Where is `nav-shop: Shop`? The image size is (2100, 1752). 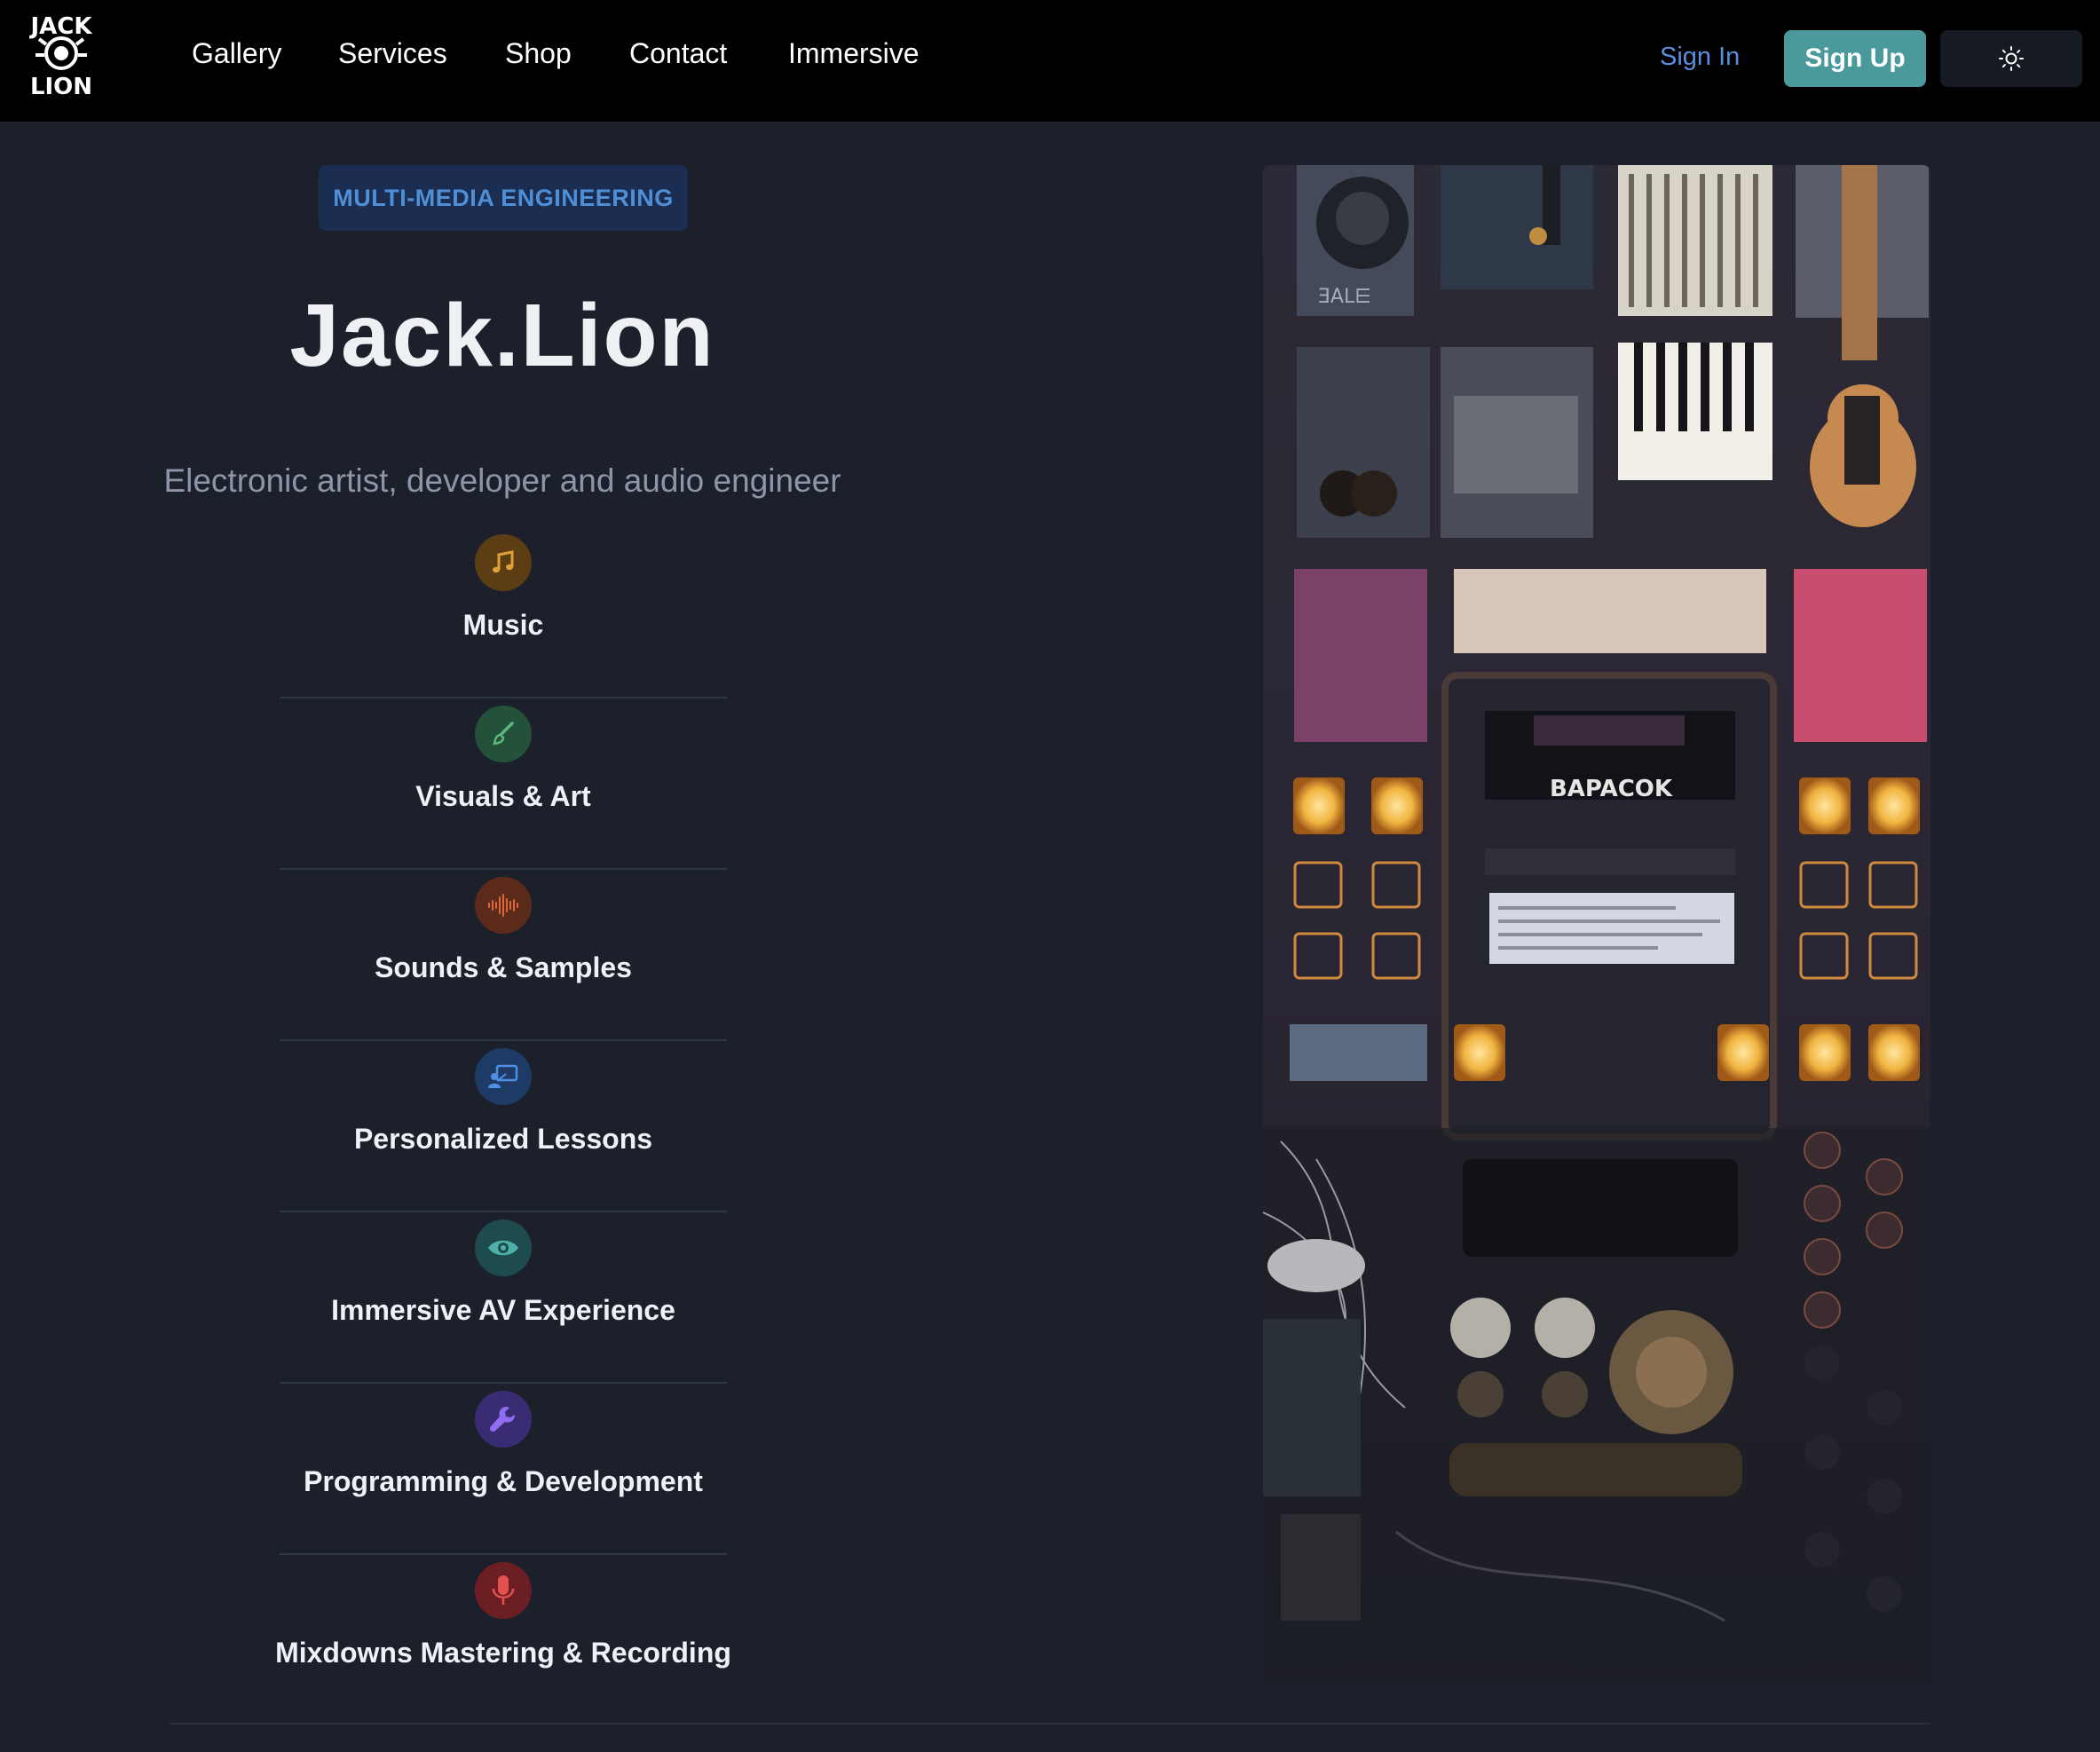 nav-shop: Shop is located at coordinates (538, 53).